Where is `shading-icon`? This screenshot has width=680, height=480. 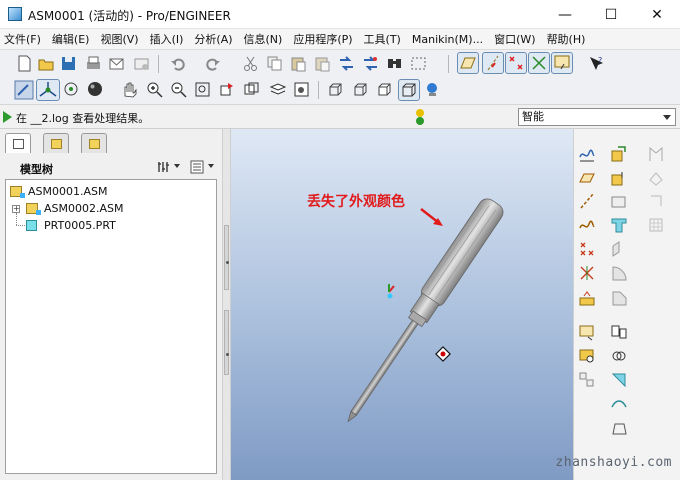
shading-icon is located at coordinates (409, 90).